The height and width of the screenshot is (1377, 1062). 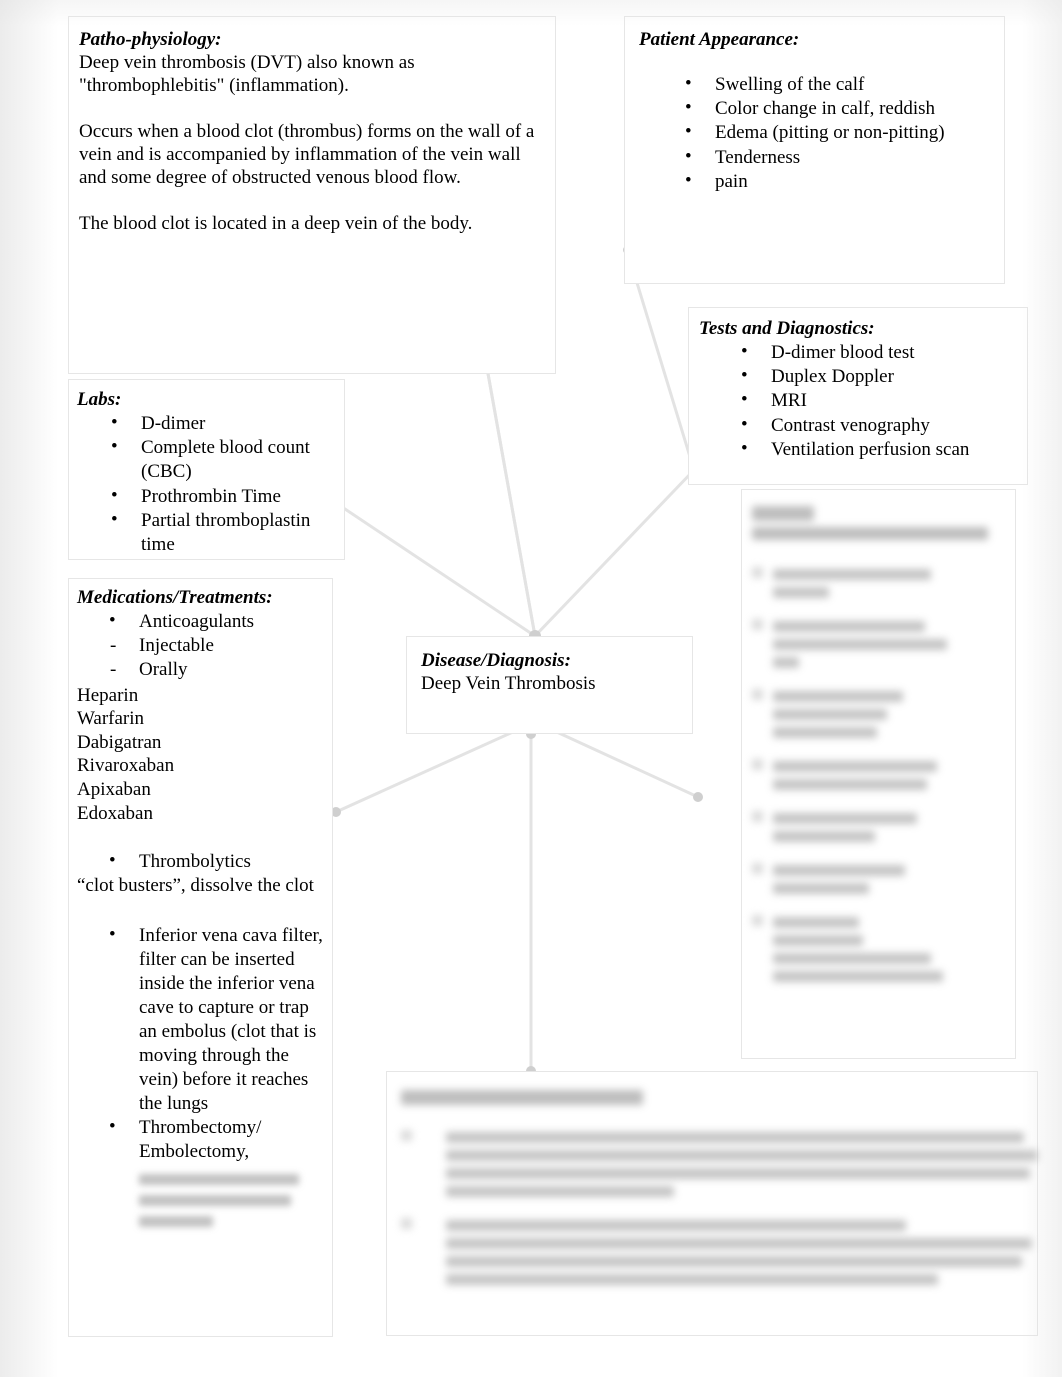 What do you see at coordinates (879, 425) in the screenshot?
I see `list-item: Contrast venography` at bounding box center [879, 425].